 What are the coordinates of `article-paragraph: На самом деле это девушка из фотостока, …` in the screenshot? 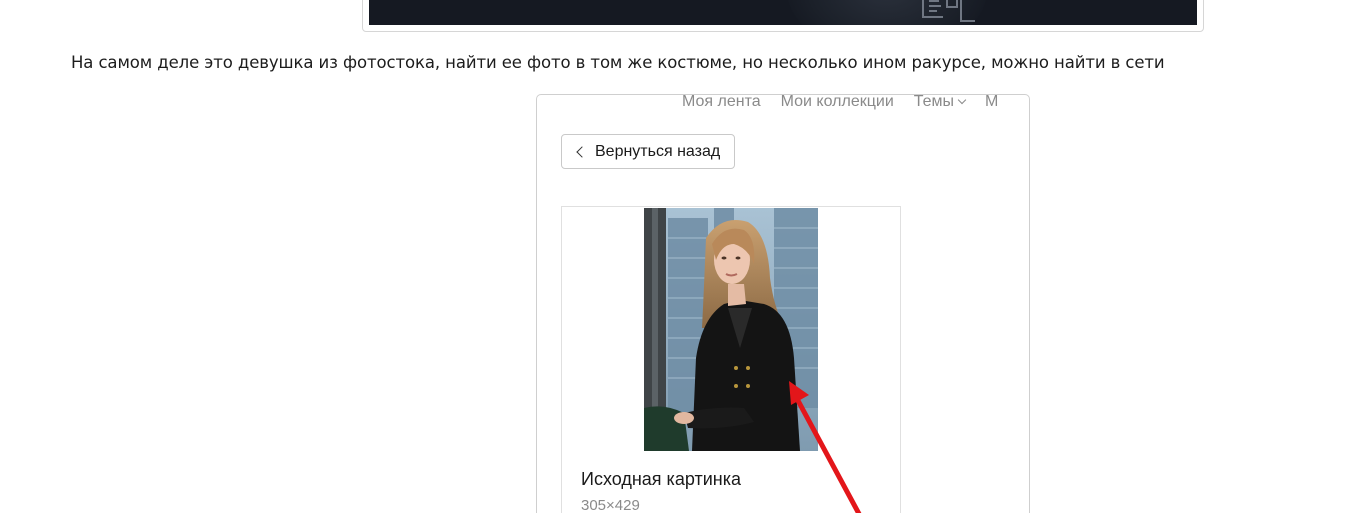 It's located at (618, 62).